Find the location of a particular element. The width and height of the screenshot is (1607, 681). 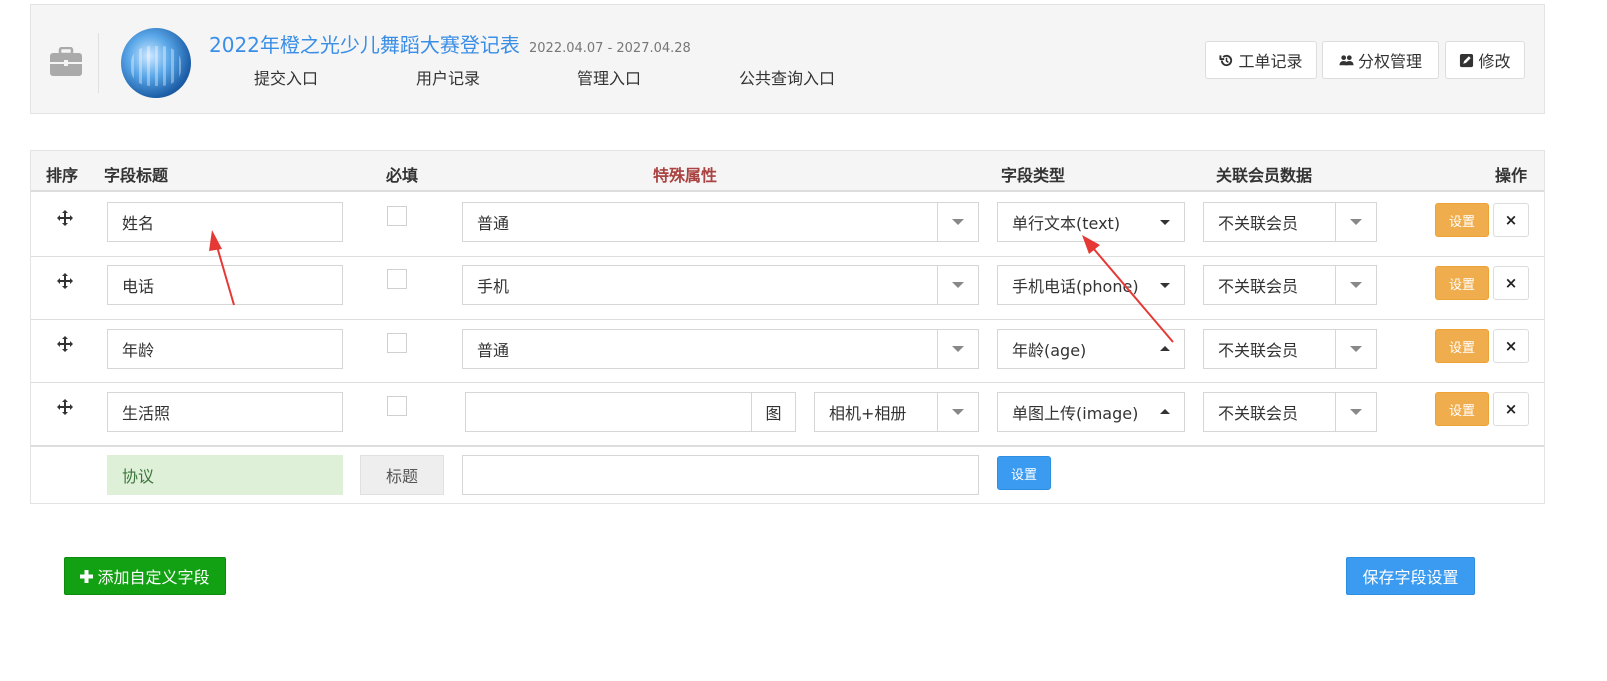

field-type-select: 手机电话(phone) is located at coordinates (1091, 285).